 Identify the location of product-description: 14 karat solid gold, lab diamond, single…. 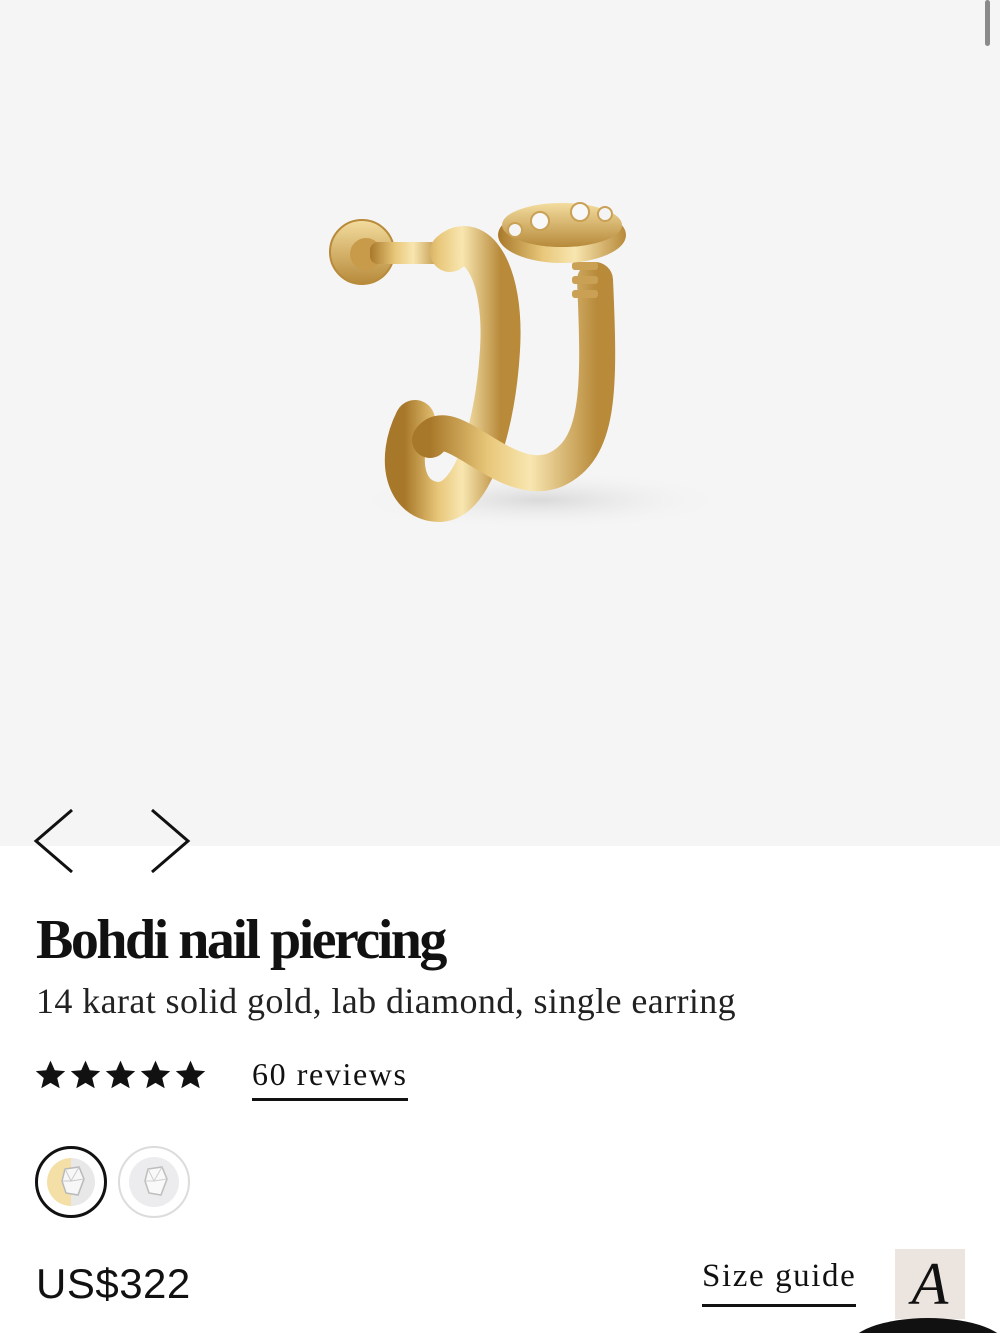
(386, 1001).